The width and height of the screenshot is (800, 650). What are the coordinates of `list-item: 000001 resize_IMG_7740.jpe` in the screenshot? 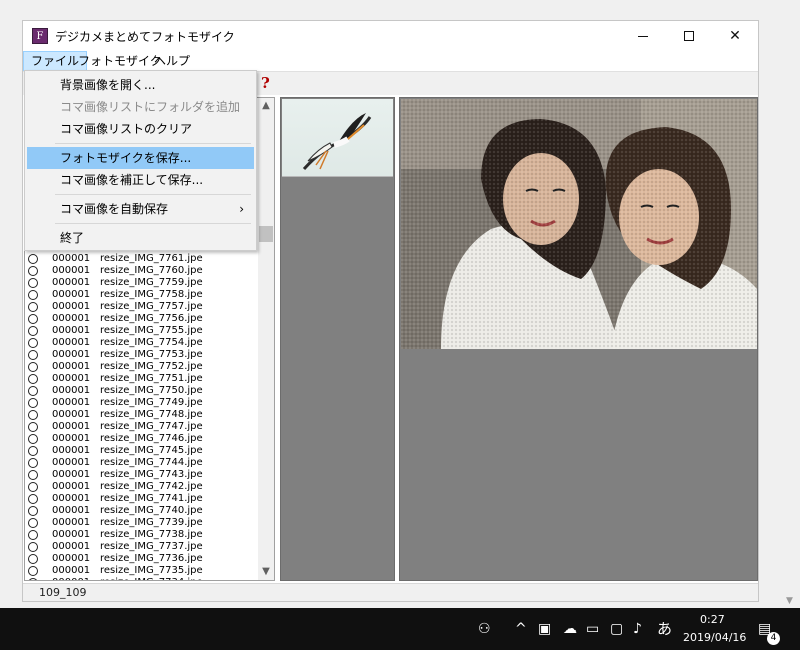 It's located at (142, 511).